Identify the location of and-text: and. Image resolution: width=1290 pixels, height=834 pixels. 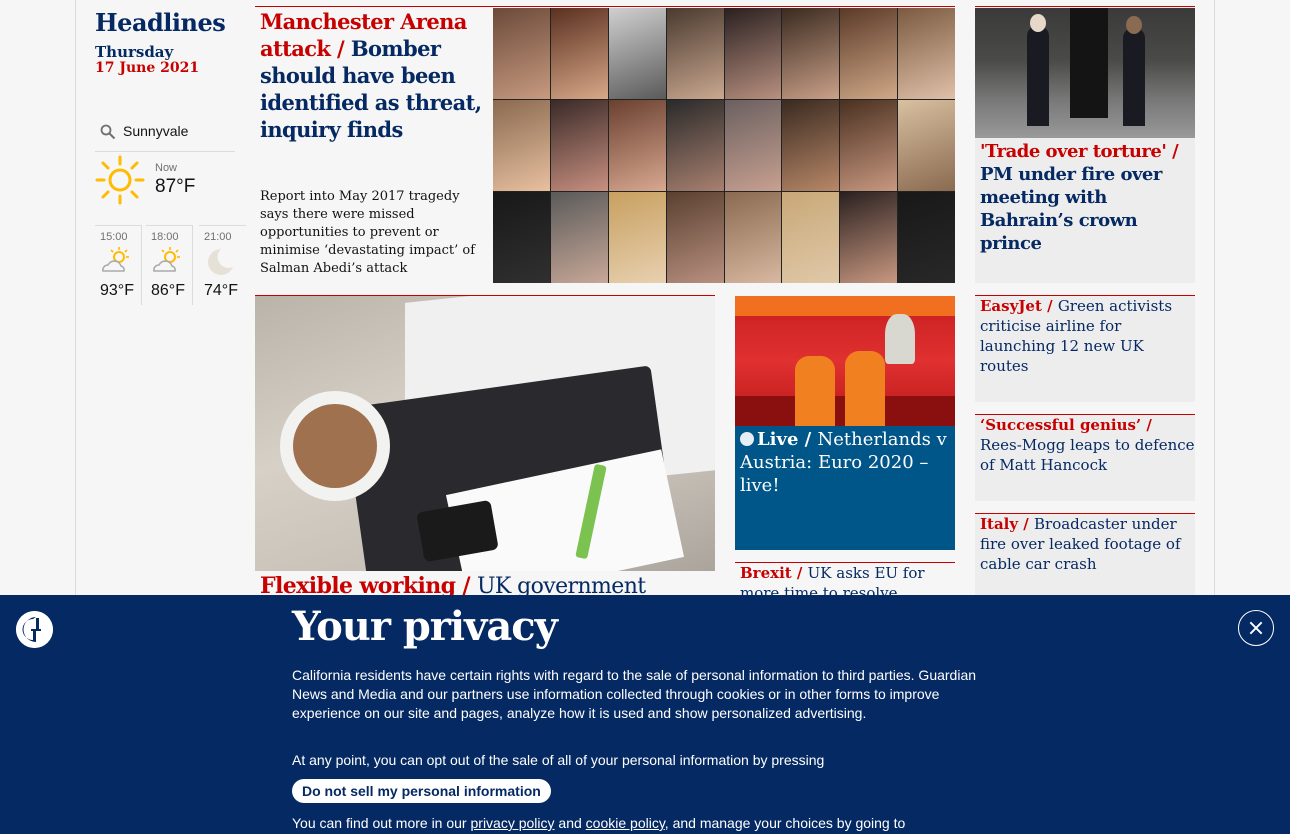
(570, 823).